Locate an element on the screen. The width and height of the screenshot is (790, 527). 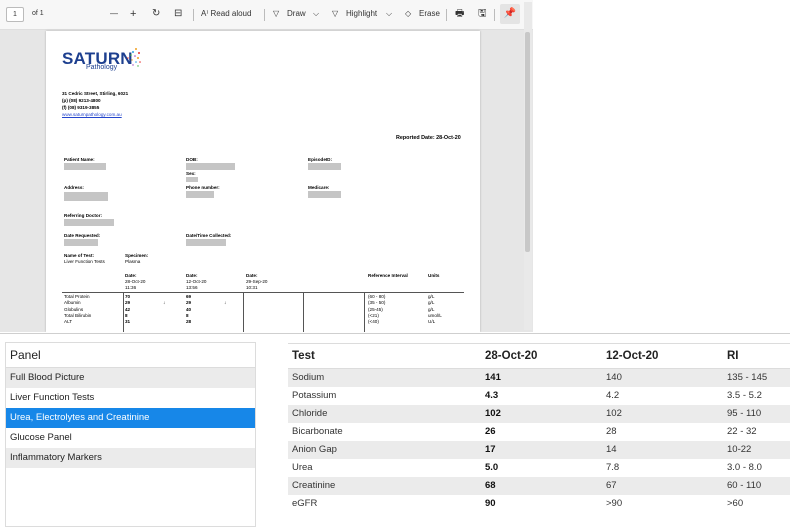
panel-list-item: Inflammatory Markers is located at coordinates (130, 458).